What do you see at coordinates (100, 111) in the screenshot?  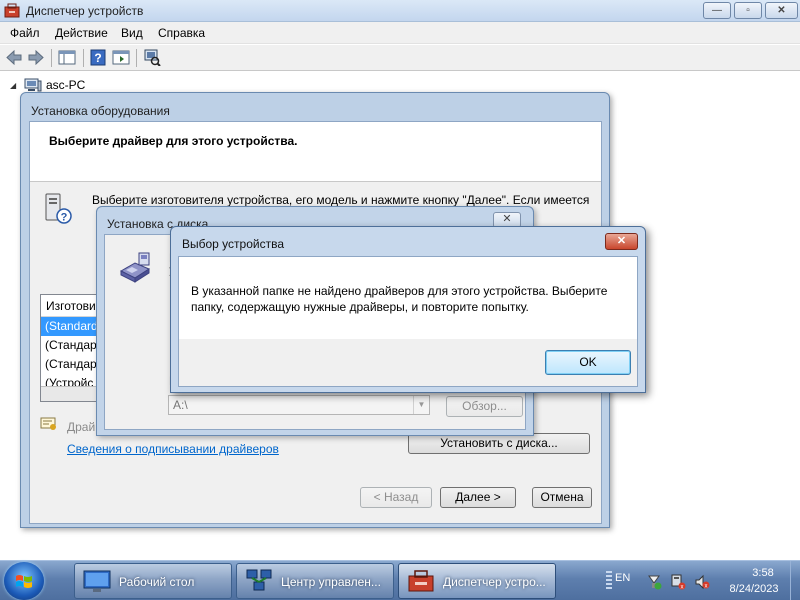 I see `dialog-title: Установка оборудования` at bounding box center [100, 111].